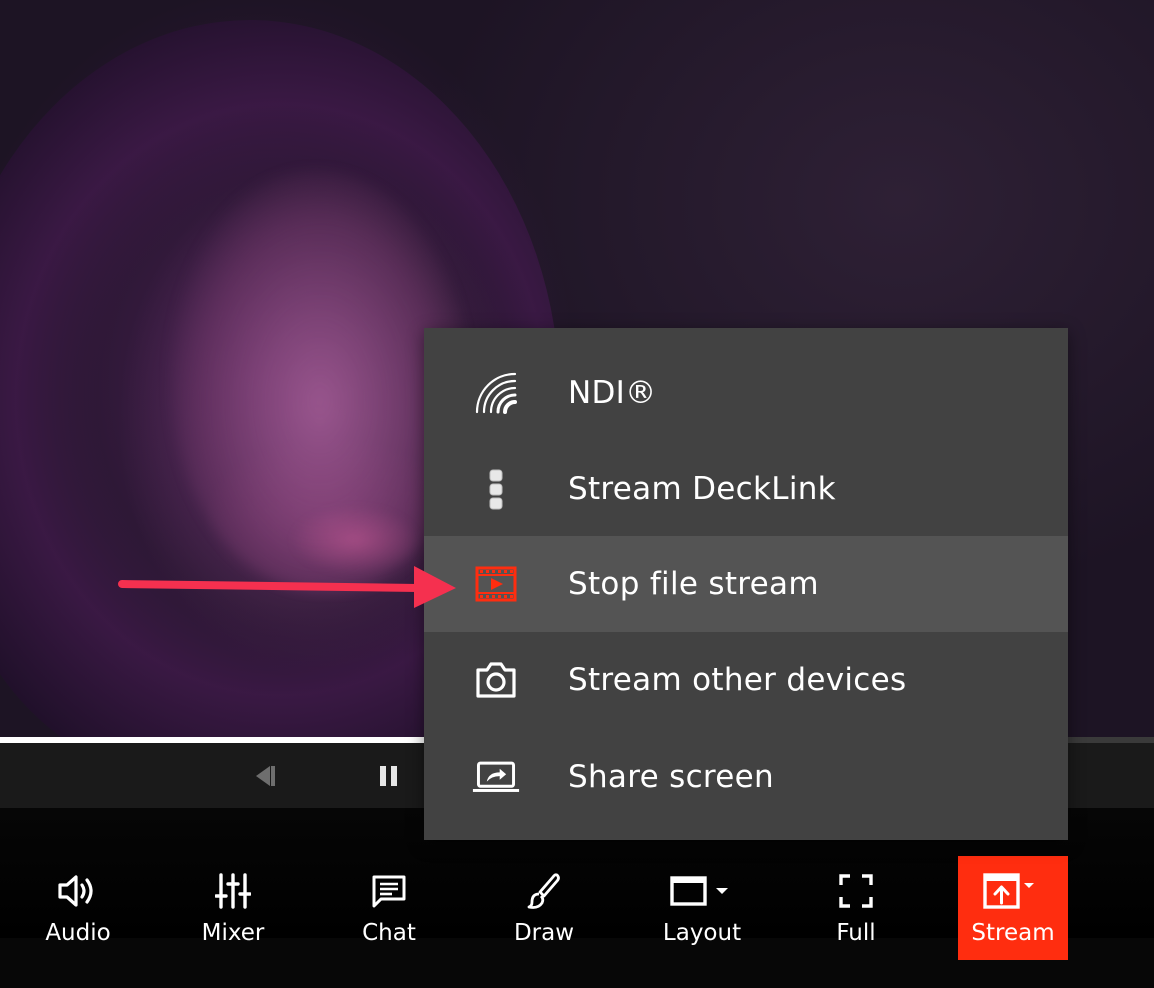 This screenshot has width=1154, height=988. Describe the element at coordinates (544, 933) in the screenshot. I see `toolbar-draw-label: Draw` at that location.